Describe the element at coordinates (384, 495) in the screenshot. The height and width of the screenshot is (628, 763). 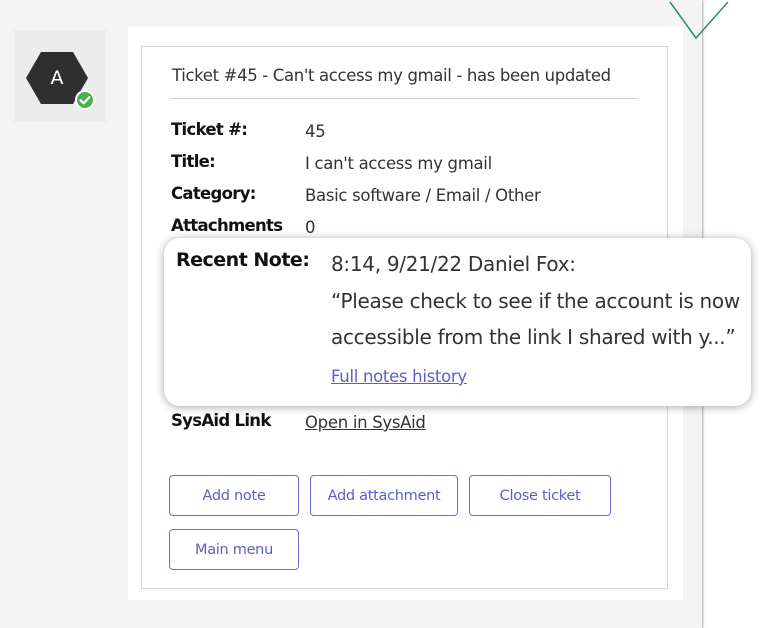
I see `add-attachment-button: Add attachment` at that location.